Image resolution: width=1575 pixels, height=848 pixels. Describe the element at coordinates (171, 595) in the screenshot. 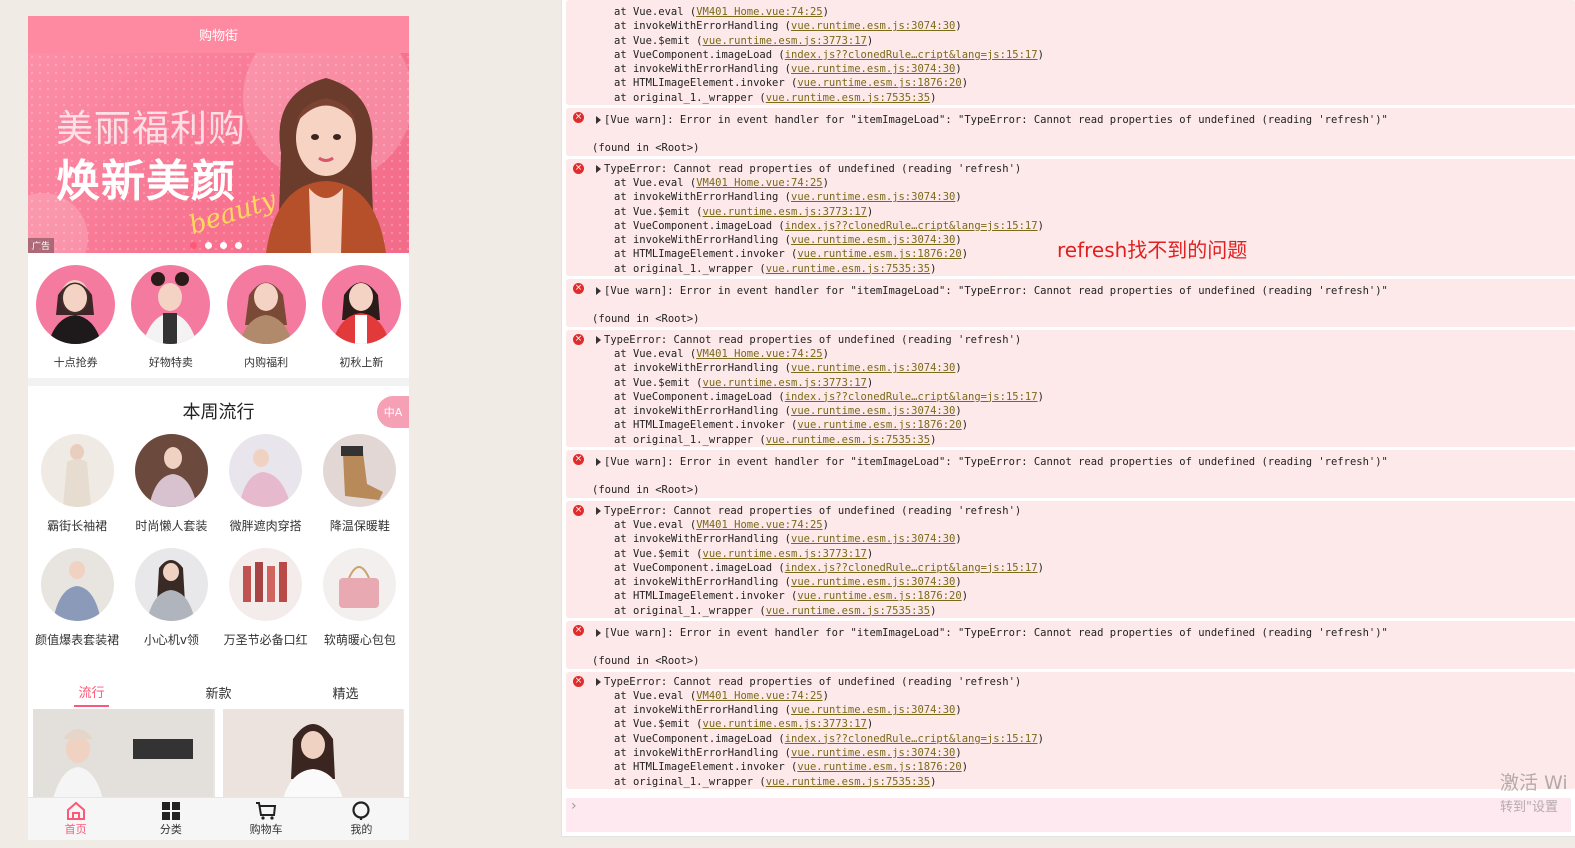

I see `feature-item: 小心机v领` at that location.